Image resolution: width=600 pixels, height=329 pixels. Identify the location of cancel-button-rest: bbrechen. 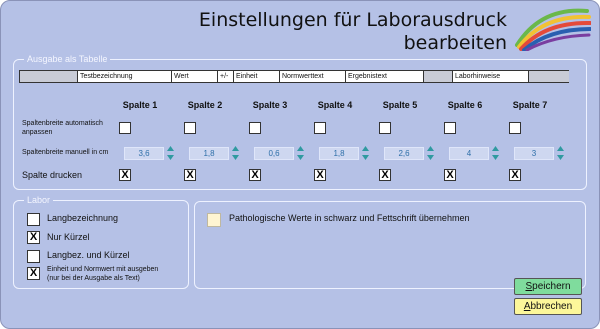
(551, 306).